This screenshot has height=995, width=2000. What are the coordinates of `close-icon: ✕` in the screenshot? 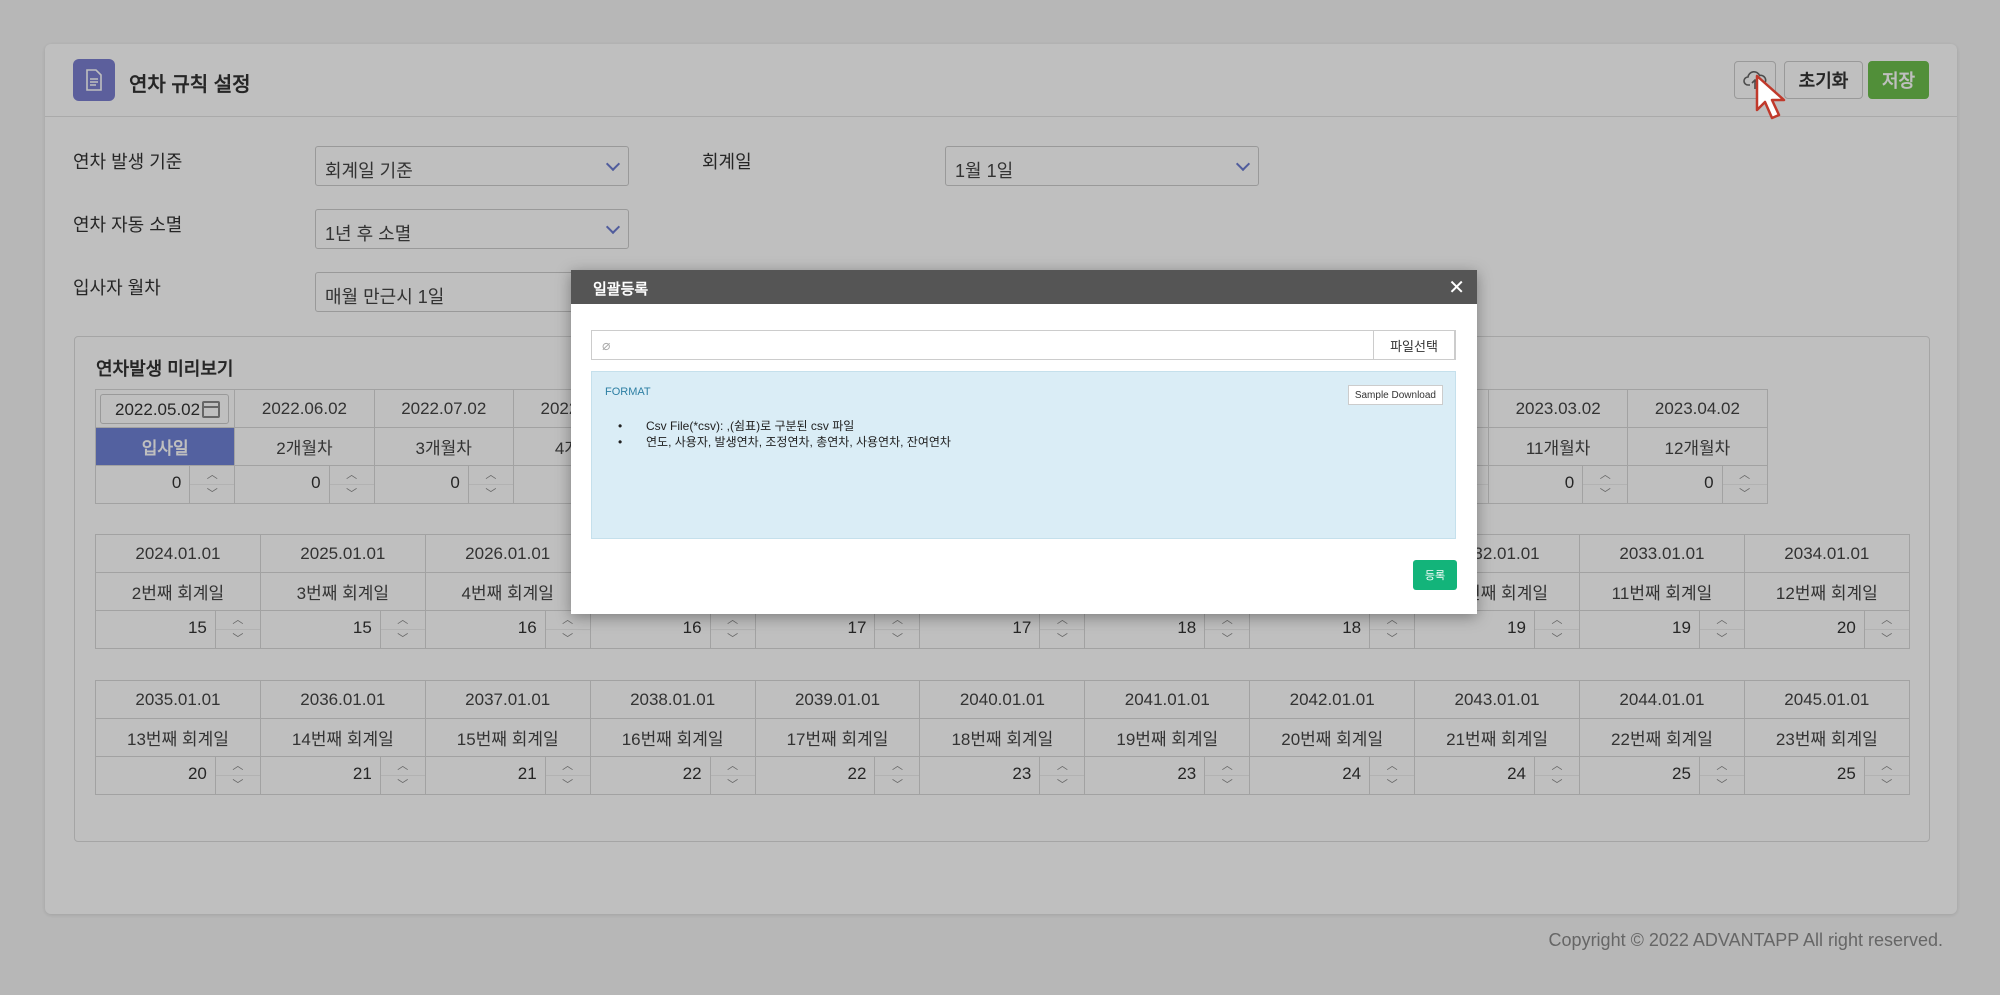 It's located at (1456, 287).